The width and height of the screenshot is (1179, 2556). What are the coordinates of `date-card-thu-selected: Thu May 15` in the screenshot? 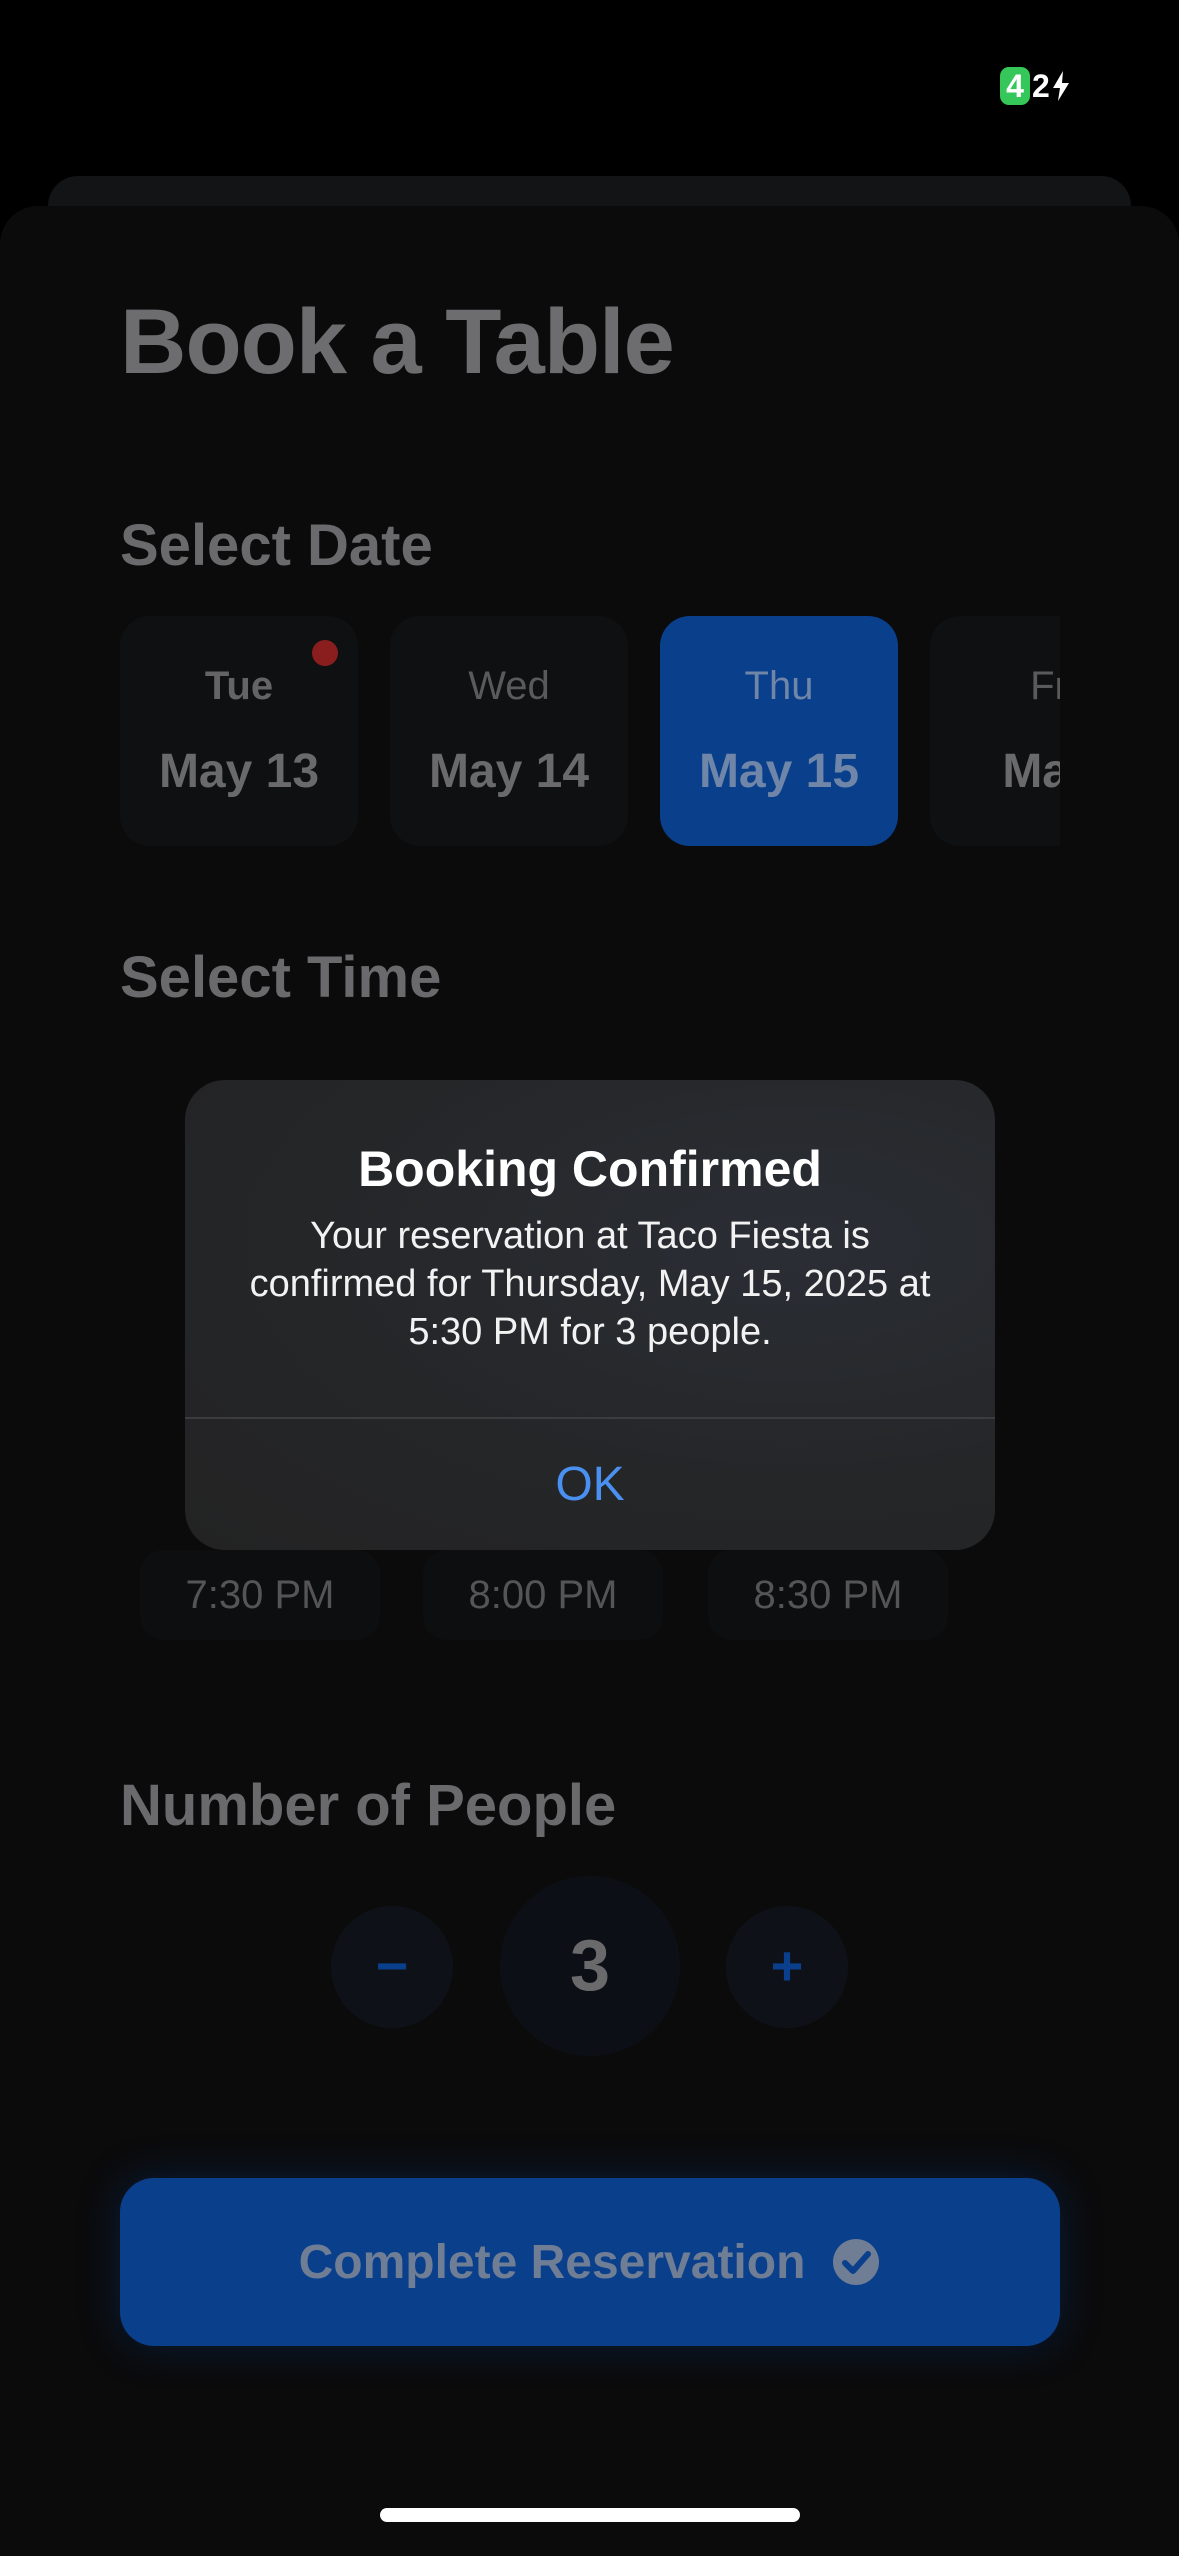 It's located at (779, 731).